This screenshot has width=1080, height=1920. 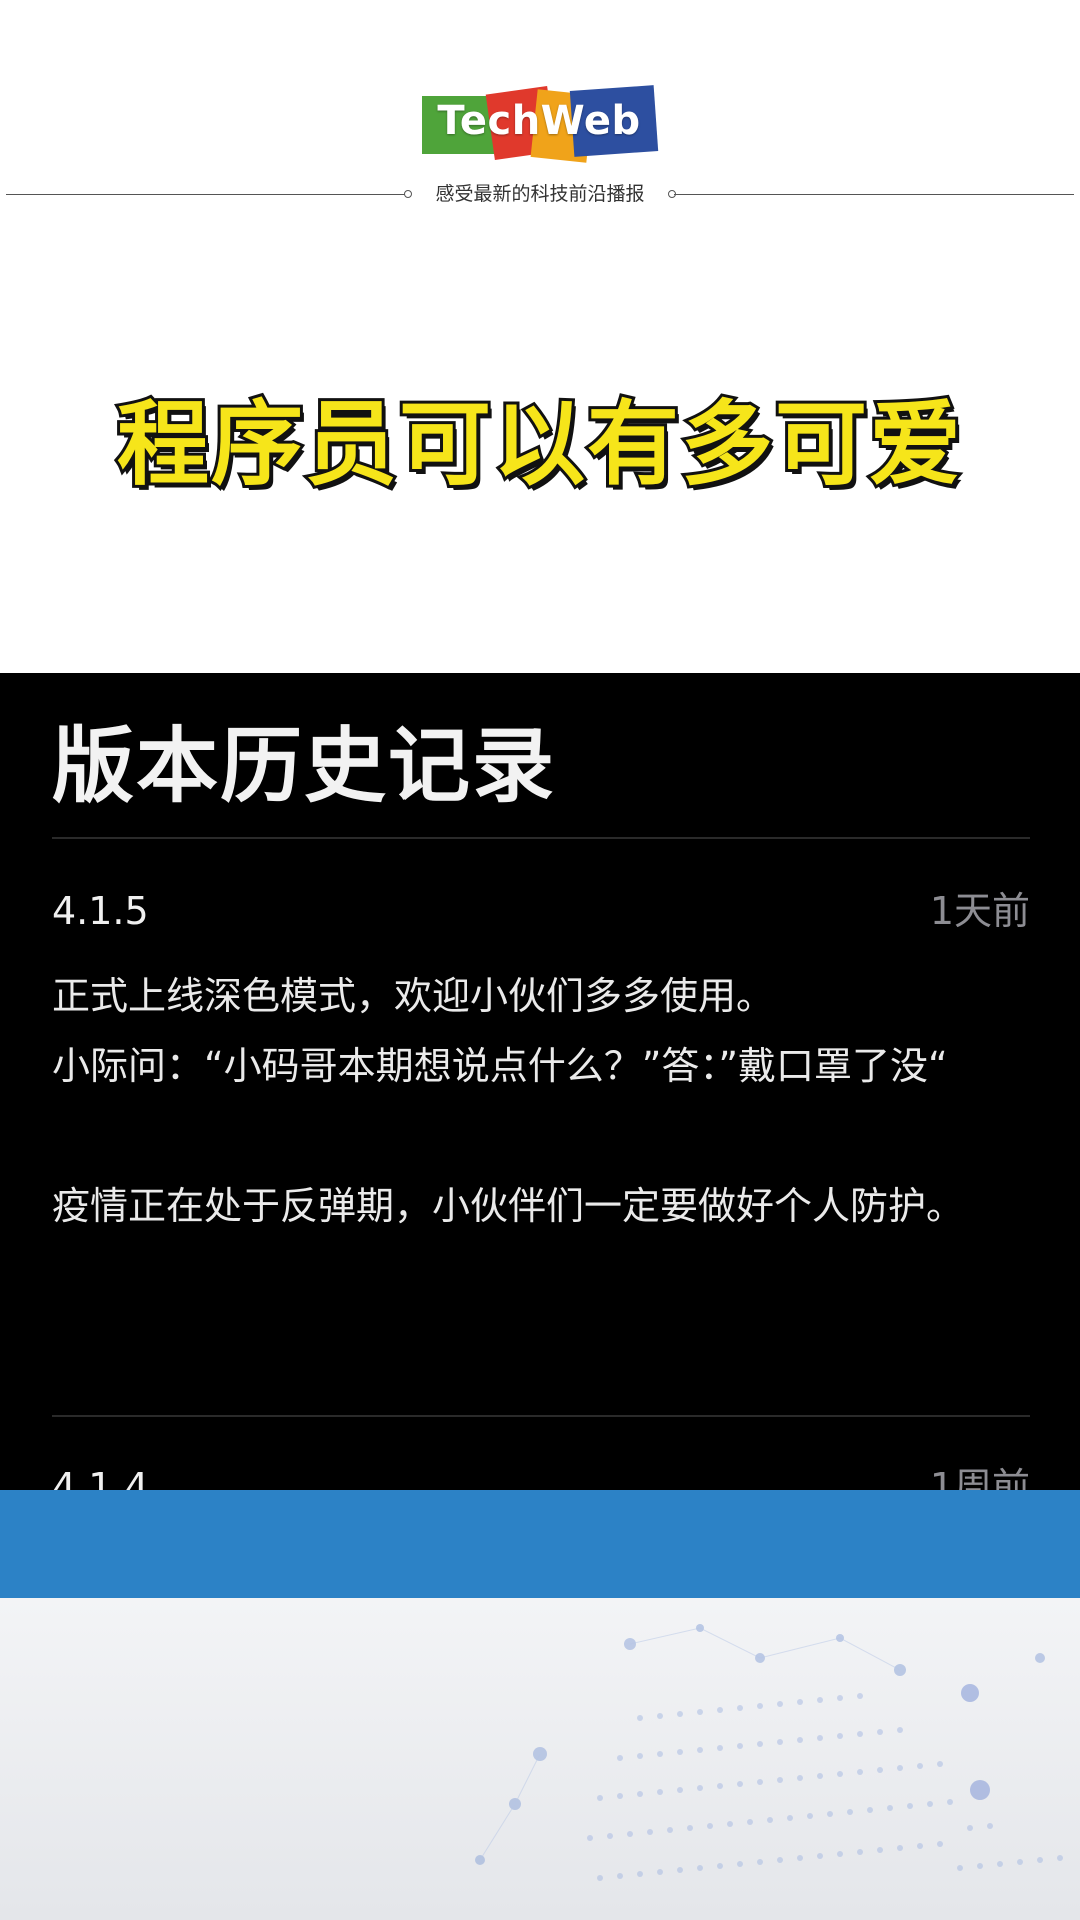 I want to click on tagline-rule-left, so click(x=206, y=194).